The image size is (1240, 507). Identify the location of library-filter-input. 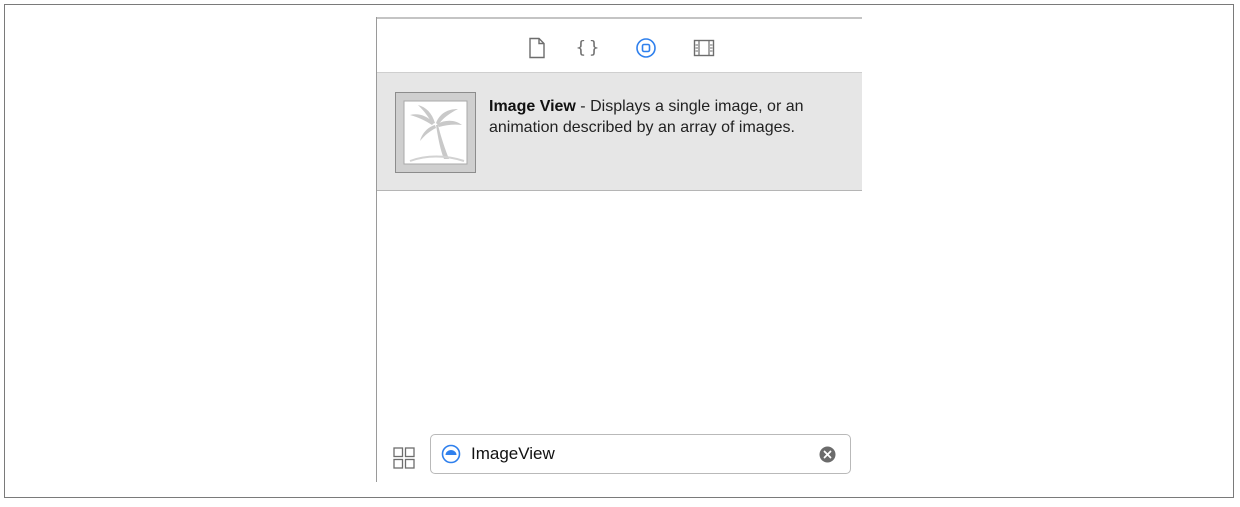
(636, 454).